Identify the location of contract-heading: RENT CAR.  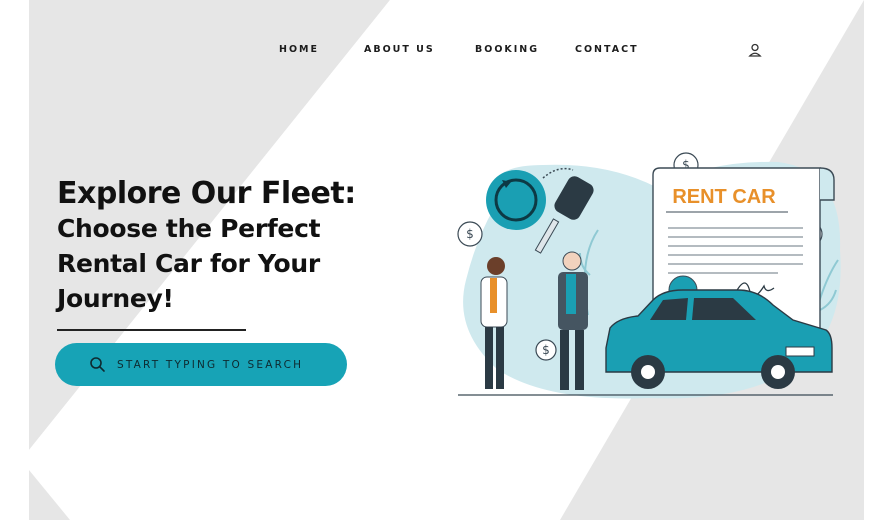
(724, 197).